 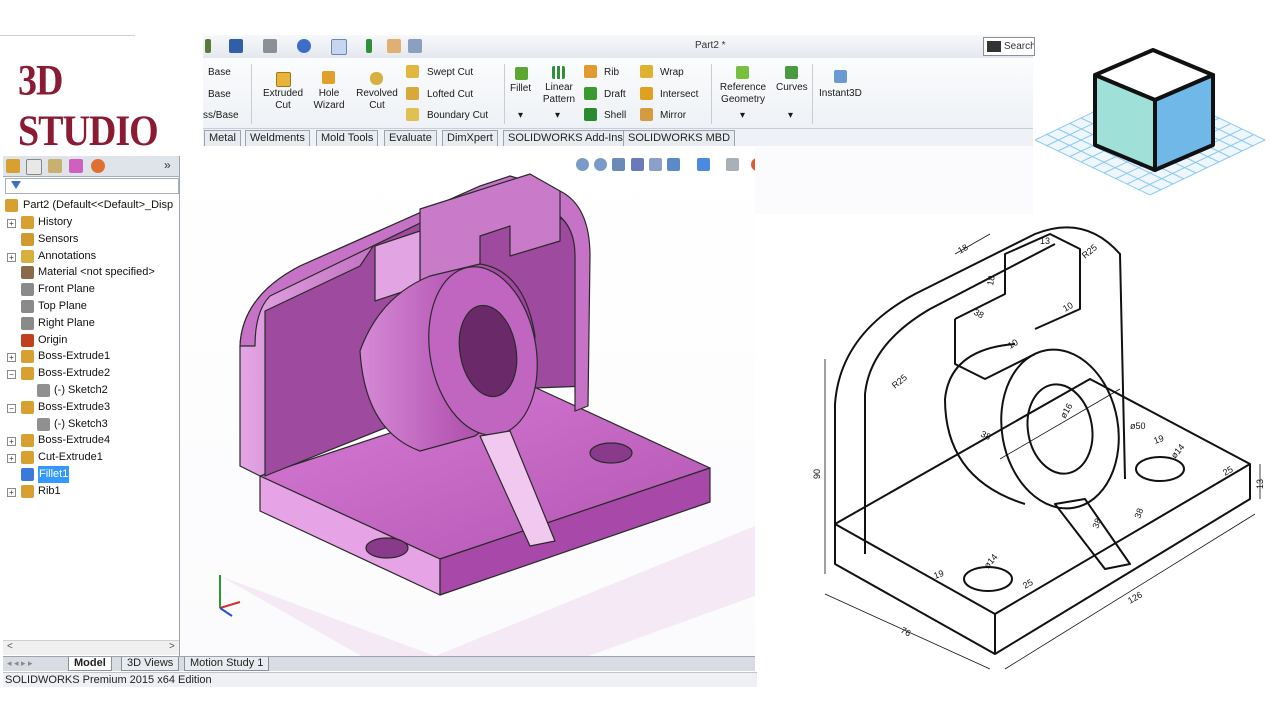 I want to click on mirror-icon, so click(x=646, y=114).